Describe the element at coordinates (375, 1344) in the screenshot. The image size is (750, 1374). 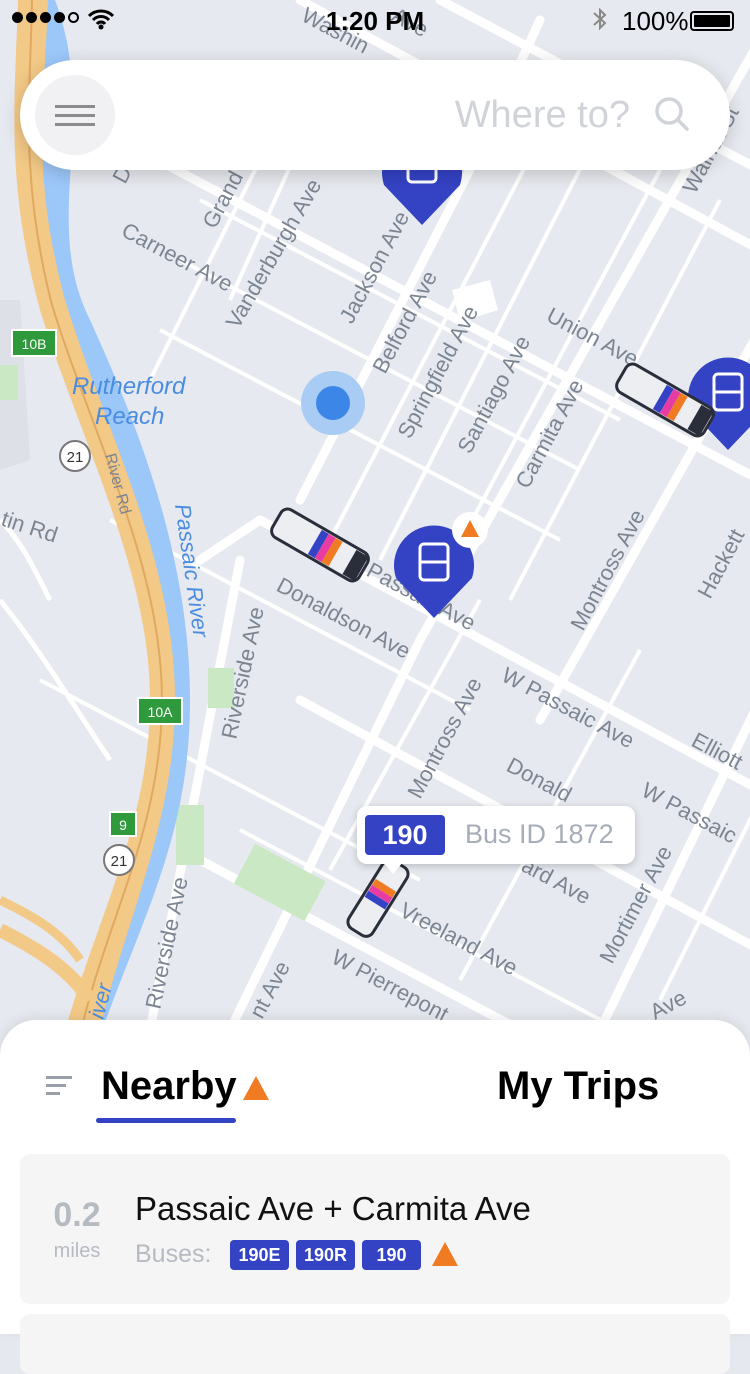
I see `stop-card` at that location.